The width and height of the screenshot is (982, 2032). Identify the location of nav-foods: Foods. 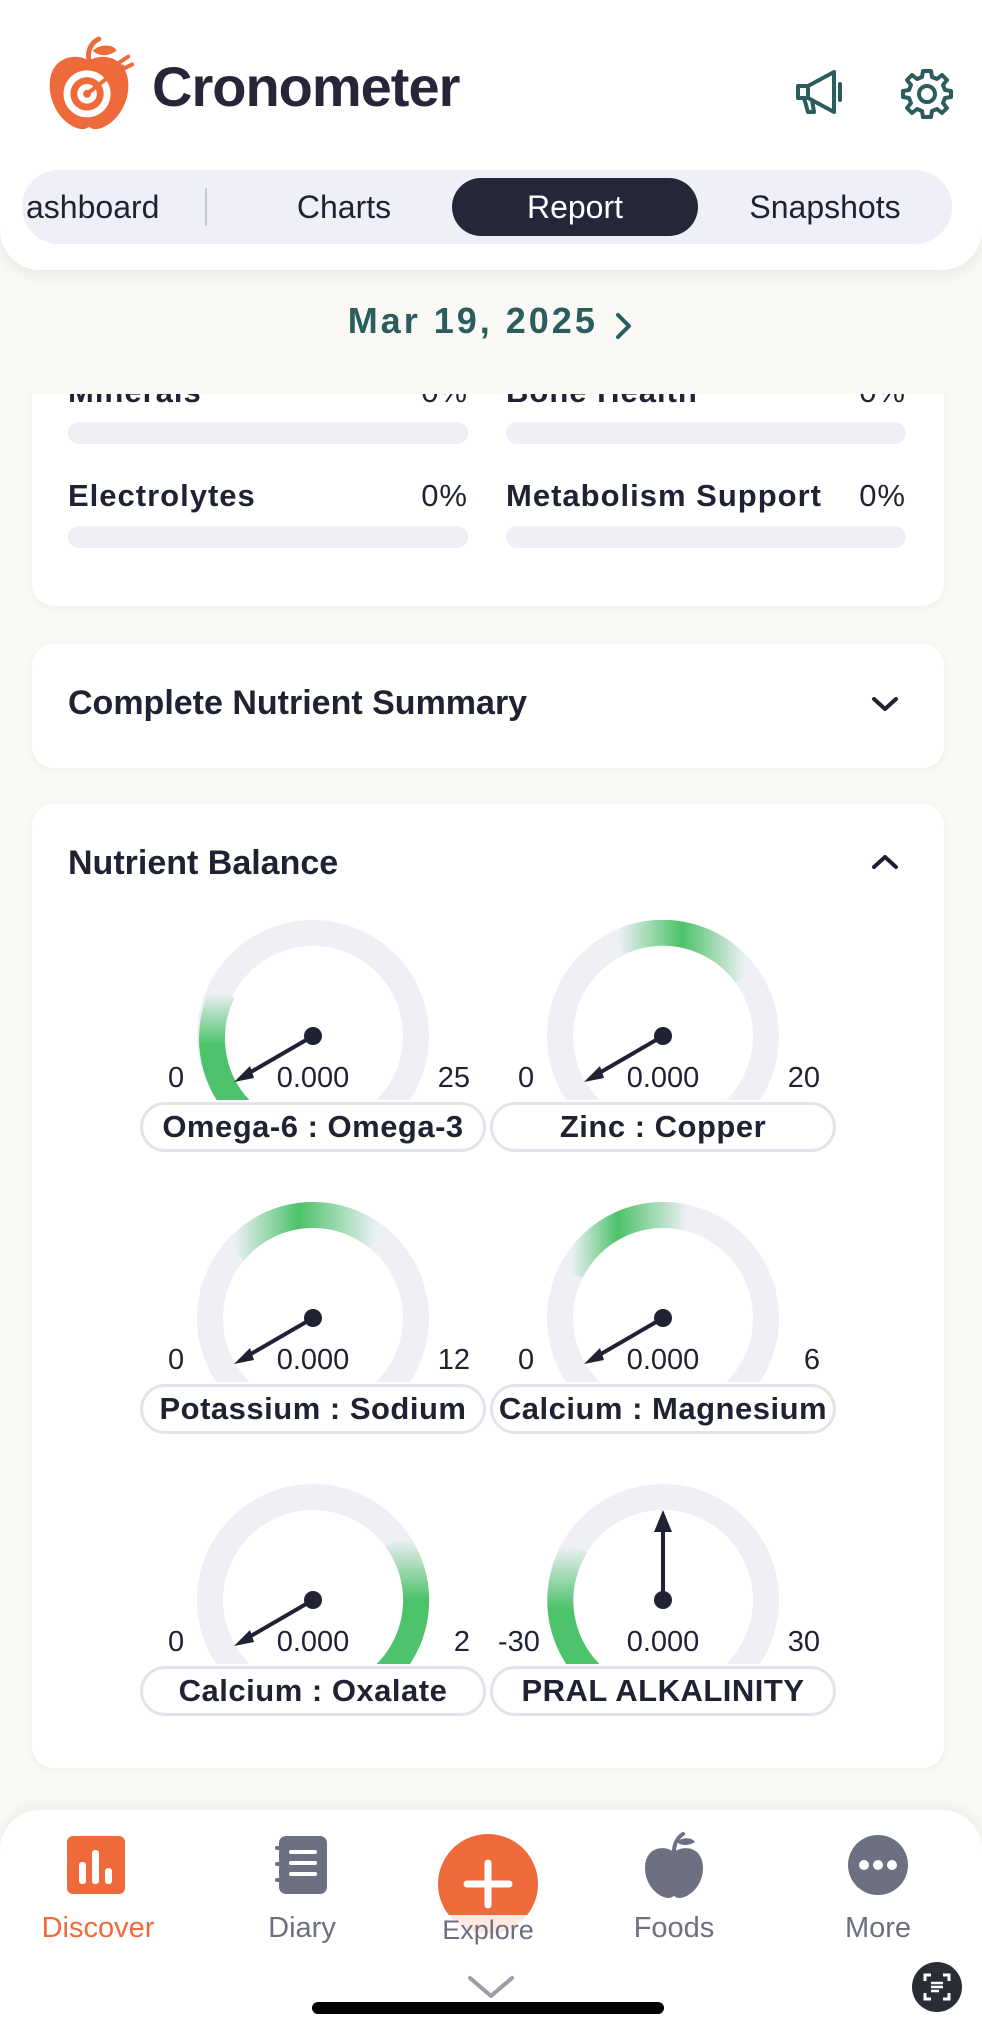
(674, 1887).